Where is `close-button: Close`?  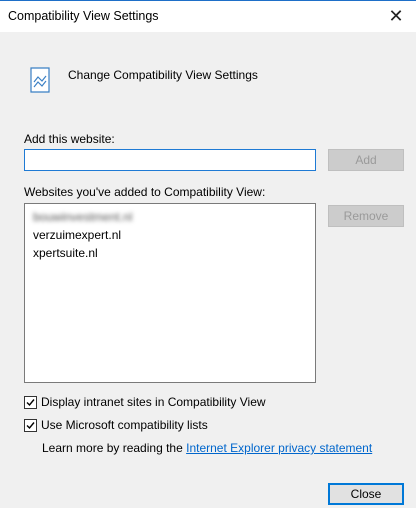
close-button: Close is located at coordinates (366, 494).